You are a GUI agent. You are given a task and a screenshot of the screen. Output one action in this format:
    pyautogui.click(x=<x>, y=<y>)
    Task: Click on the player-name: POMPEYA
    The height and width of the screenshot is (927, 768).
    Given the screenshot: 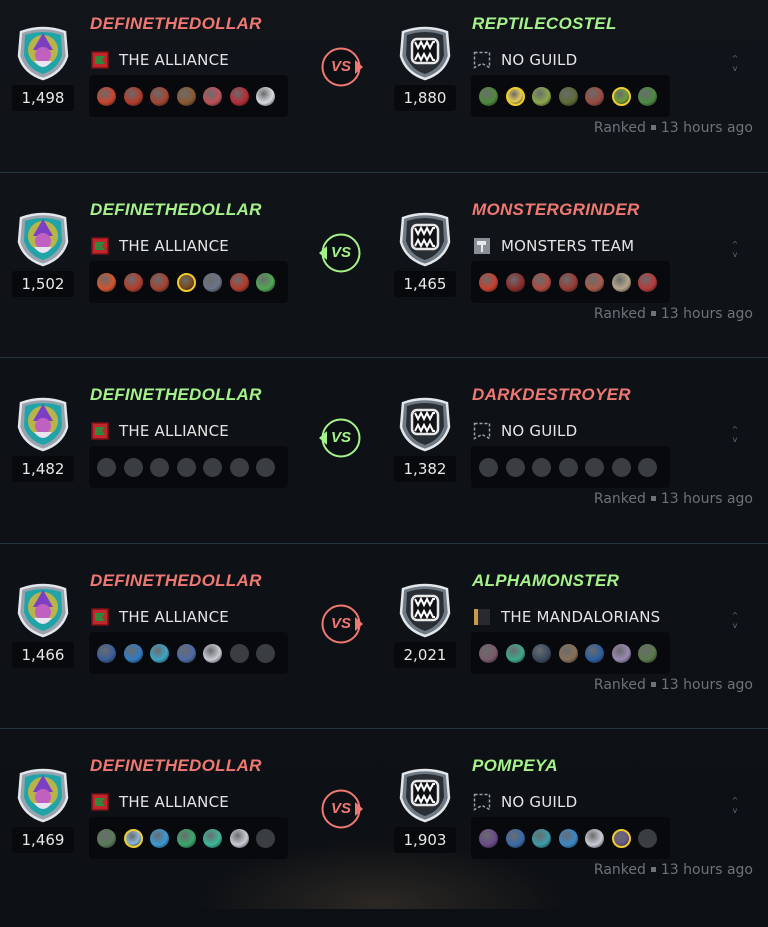 What is the action you would take?
    pyautogui.click(x=515, y=766)
    